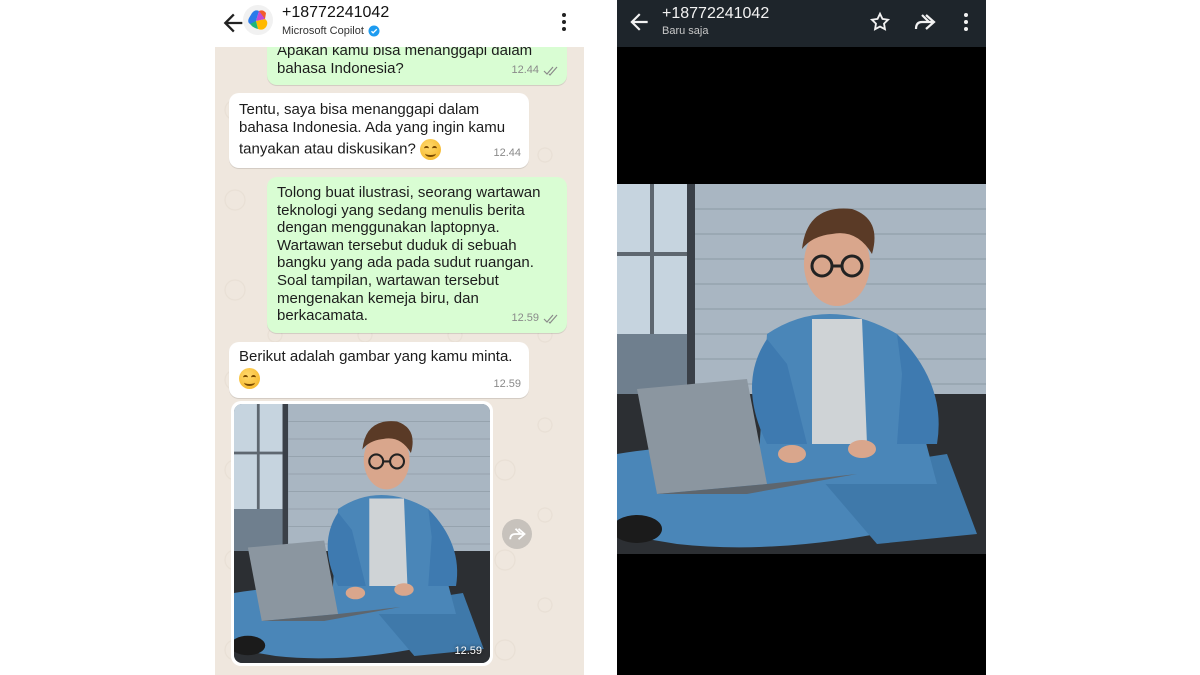 The width and height of the screenshot is (1200, 675). I want to click on viewer-subtitle: Baru saja, so click(685, 31).